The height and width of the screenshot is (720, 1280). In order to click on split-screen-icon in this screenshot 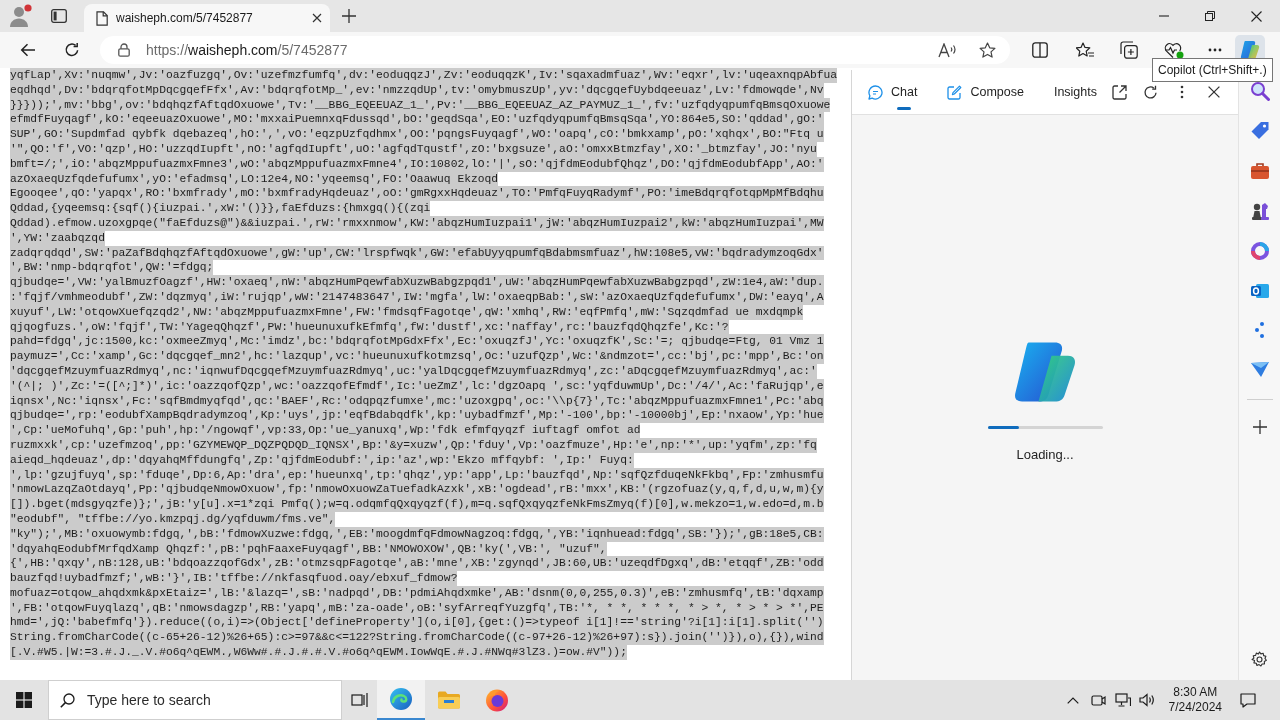, I will do `click(1040, 50)`.